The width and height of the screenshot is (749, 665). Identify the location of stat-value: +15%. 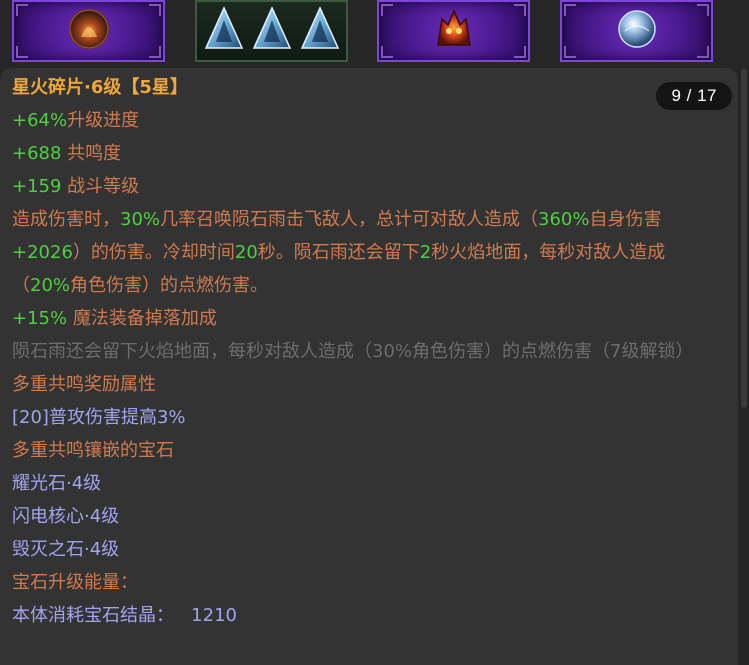
(40, 318).